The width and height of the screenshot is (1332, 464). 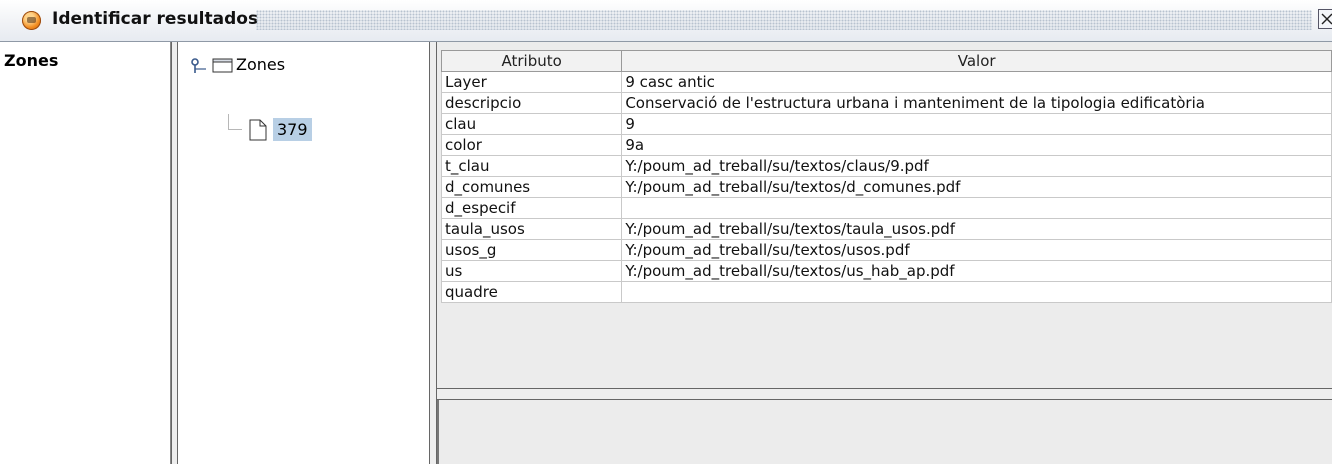 What do you see at coordinates (155, 19) in the screenshot?
I see `window-title: Identificar resultados` at bounding box center [155, 19].